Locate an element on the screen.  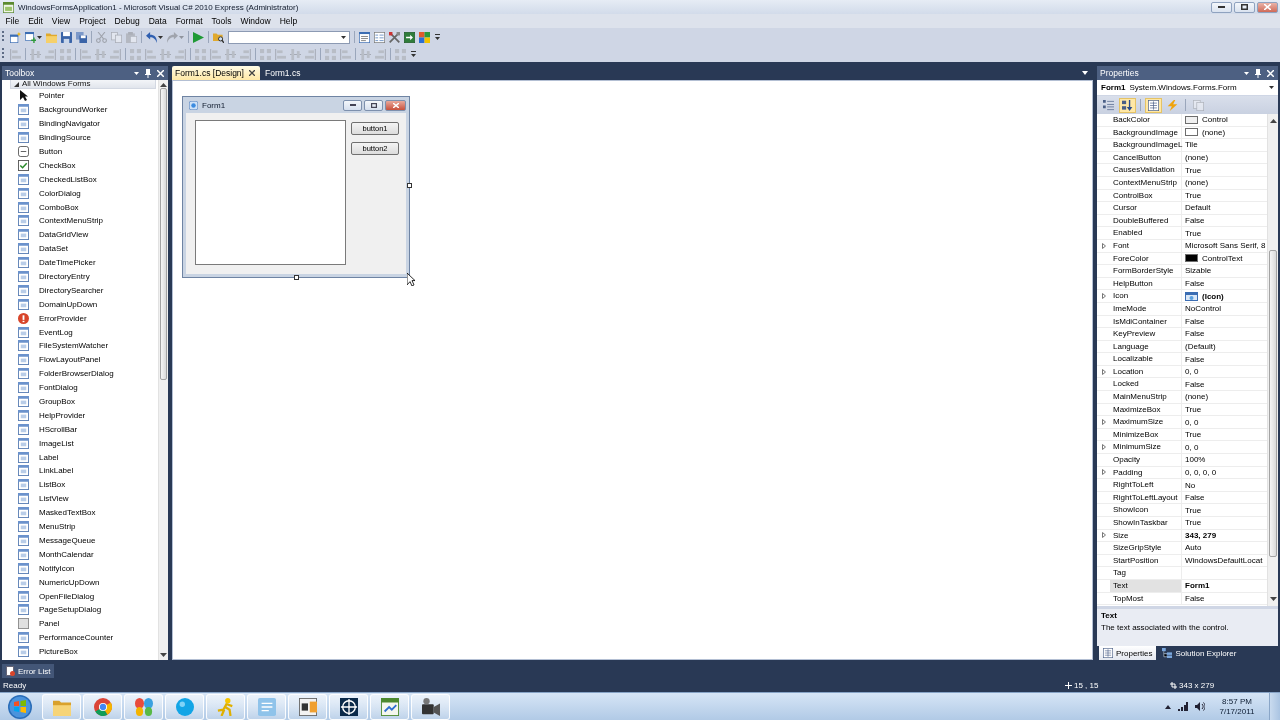
property-name: FormBorderStyle is located at coordinates (1146, 271).